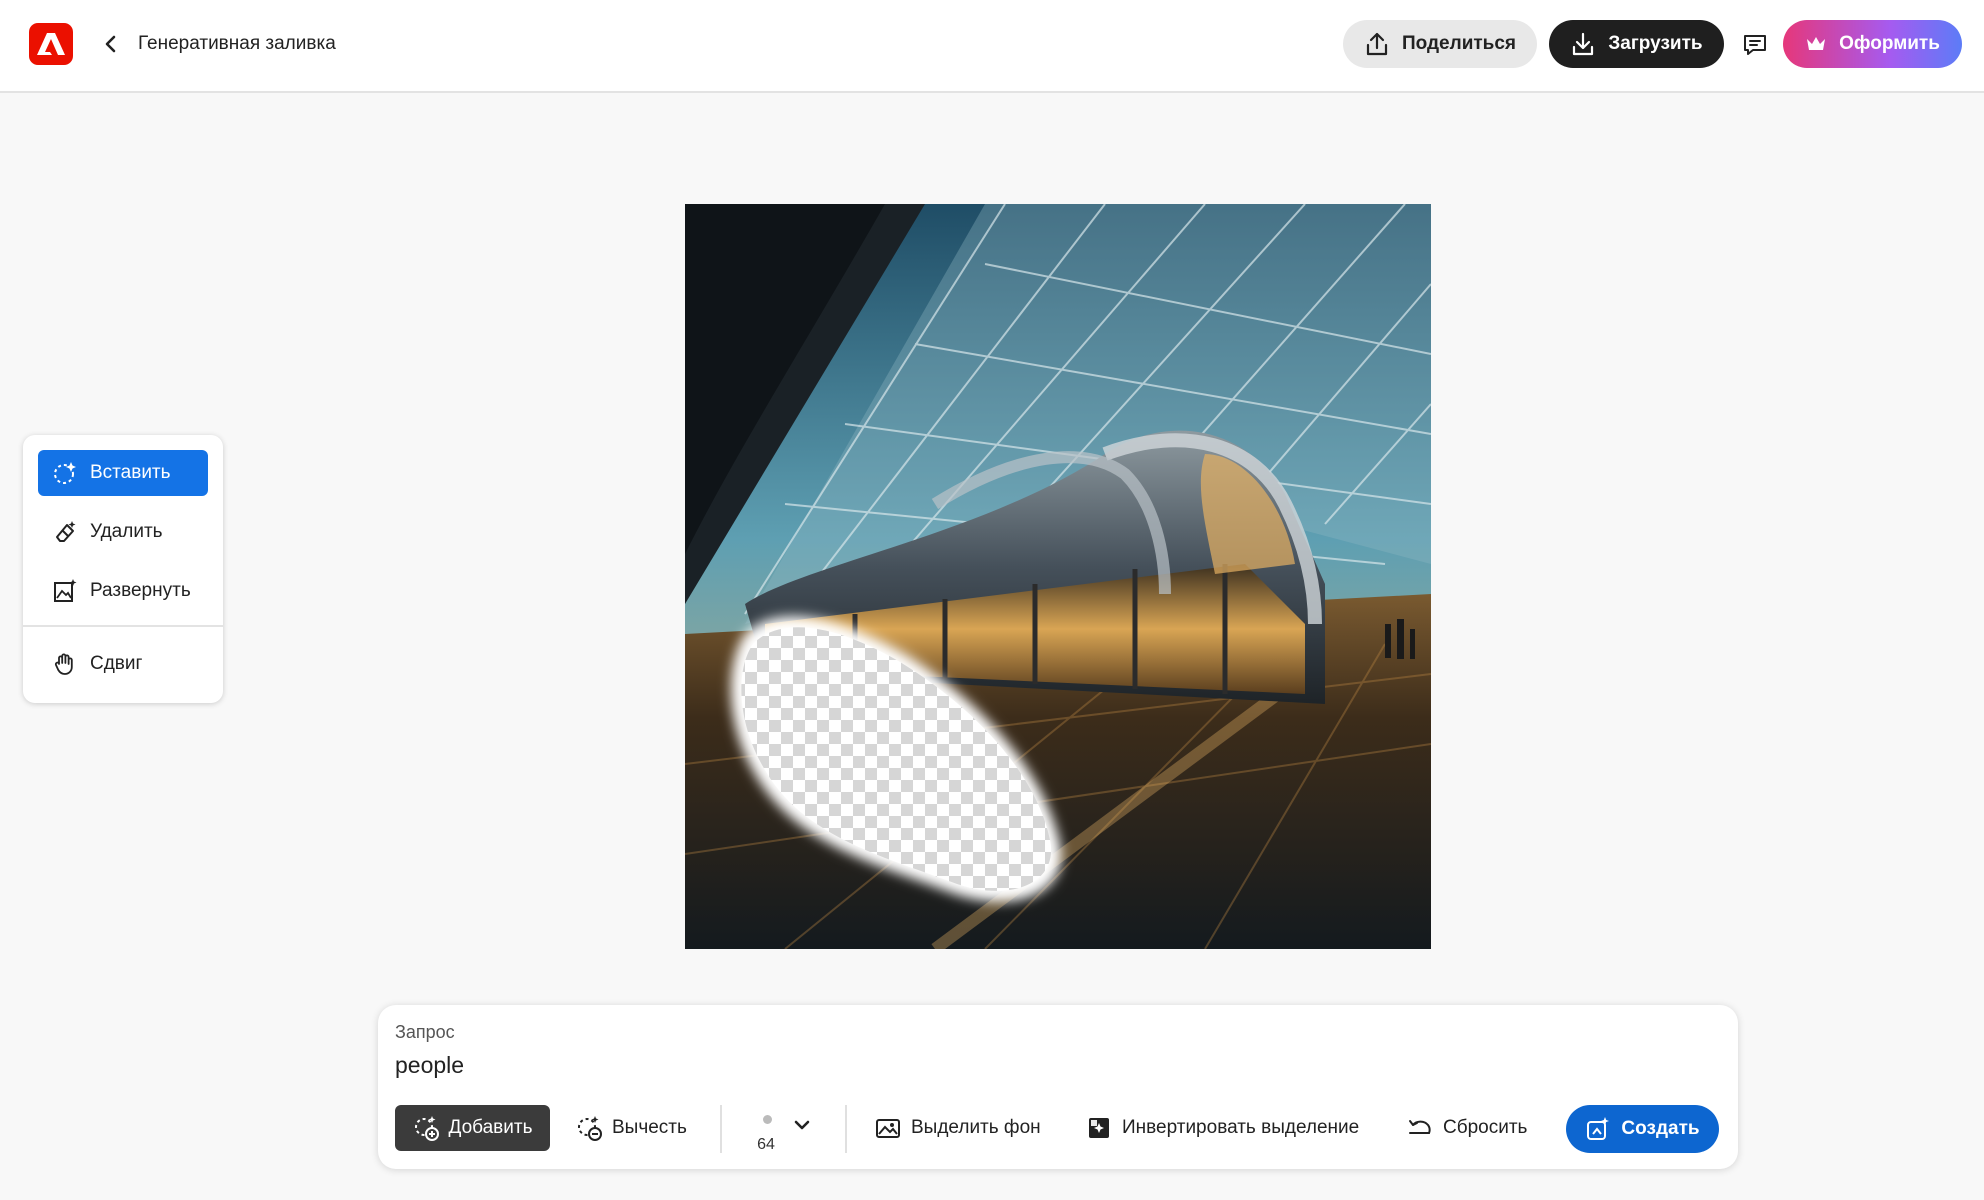 The width and height of the screenshot is (1984, 1200). What do you see at coordinates (976, 1127) in the screenshot?
I see `select-background-label: Выделить фон` at bounding box center [976, 1127].